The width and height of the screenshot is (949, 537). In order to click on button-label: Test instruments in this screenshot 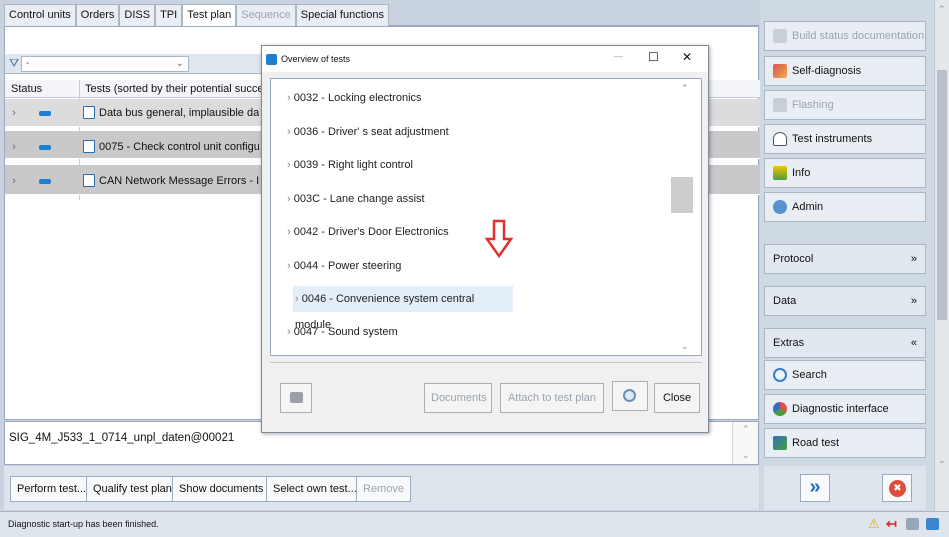, I will do `click(832, 139)`.